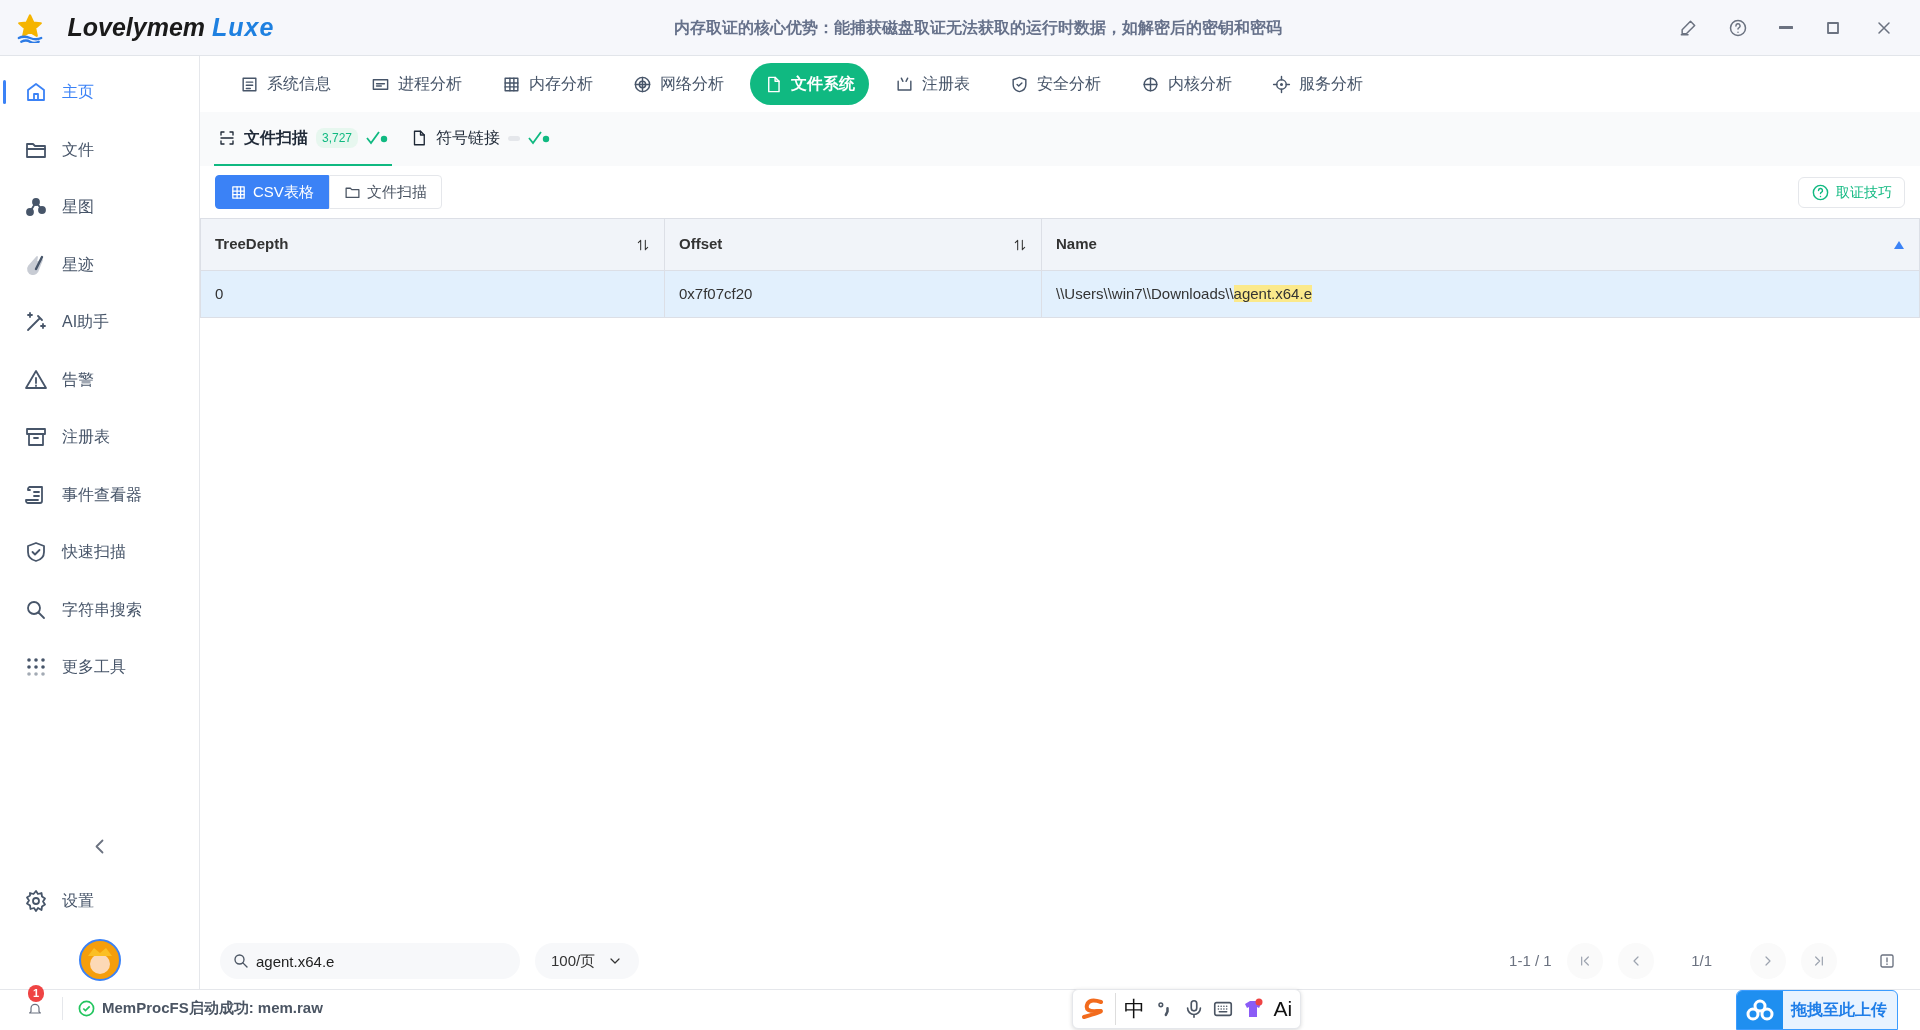 This screenshot has height=1030, width=1920. What do you see at coordinates (99, 552) in the screenshot?
I see `sidebar-item: 快速扫描` at bounding box center [99, 552].